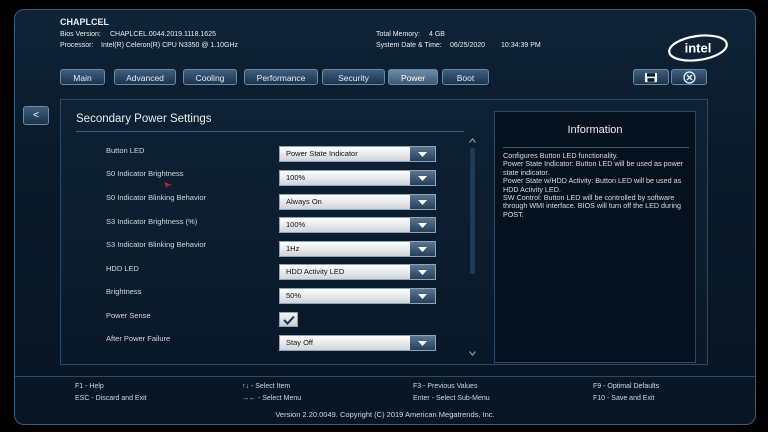 The width and height of the screenshot is (768, 432). What do you see at coordinates (626, 386) in the screenshot?
I see `help-f9: F9 - Optimal Defaults` at bounding box center [626, 386].